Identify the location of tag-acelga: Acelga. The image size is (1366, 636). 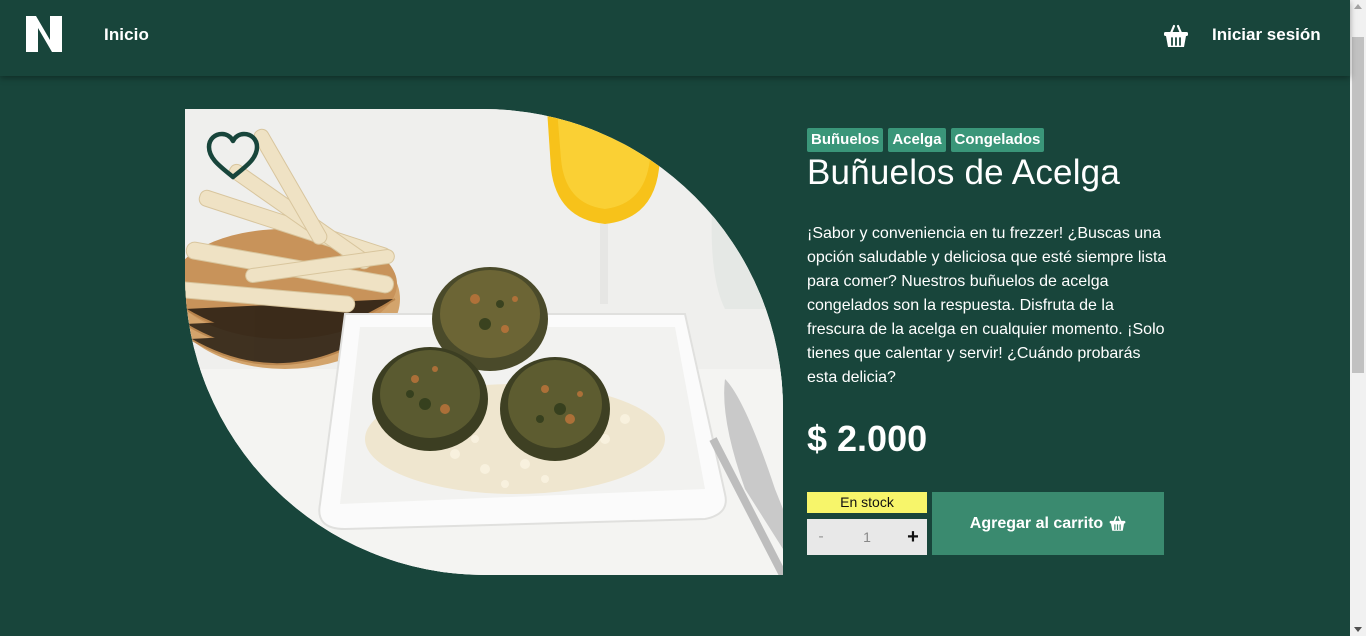
(917, 140).